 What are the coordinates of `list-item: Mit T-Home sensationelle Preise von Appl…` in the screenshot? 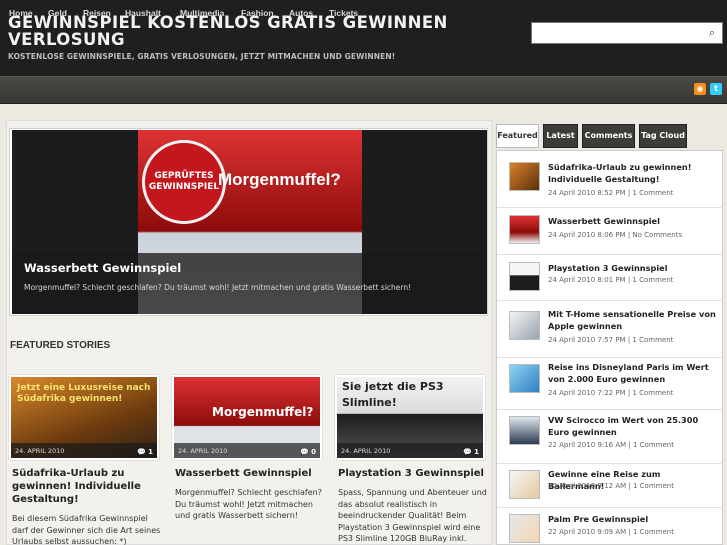 It's located at (610, 329).